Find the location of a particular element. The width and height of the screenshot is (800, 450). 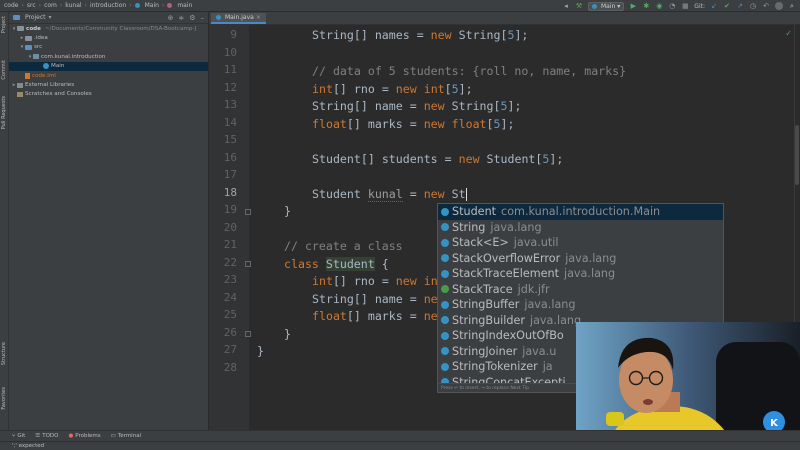

line-number: 10 is located at coordinates (230, 52).